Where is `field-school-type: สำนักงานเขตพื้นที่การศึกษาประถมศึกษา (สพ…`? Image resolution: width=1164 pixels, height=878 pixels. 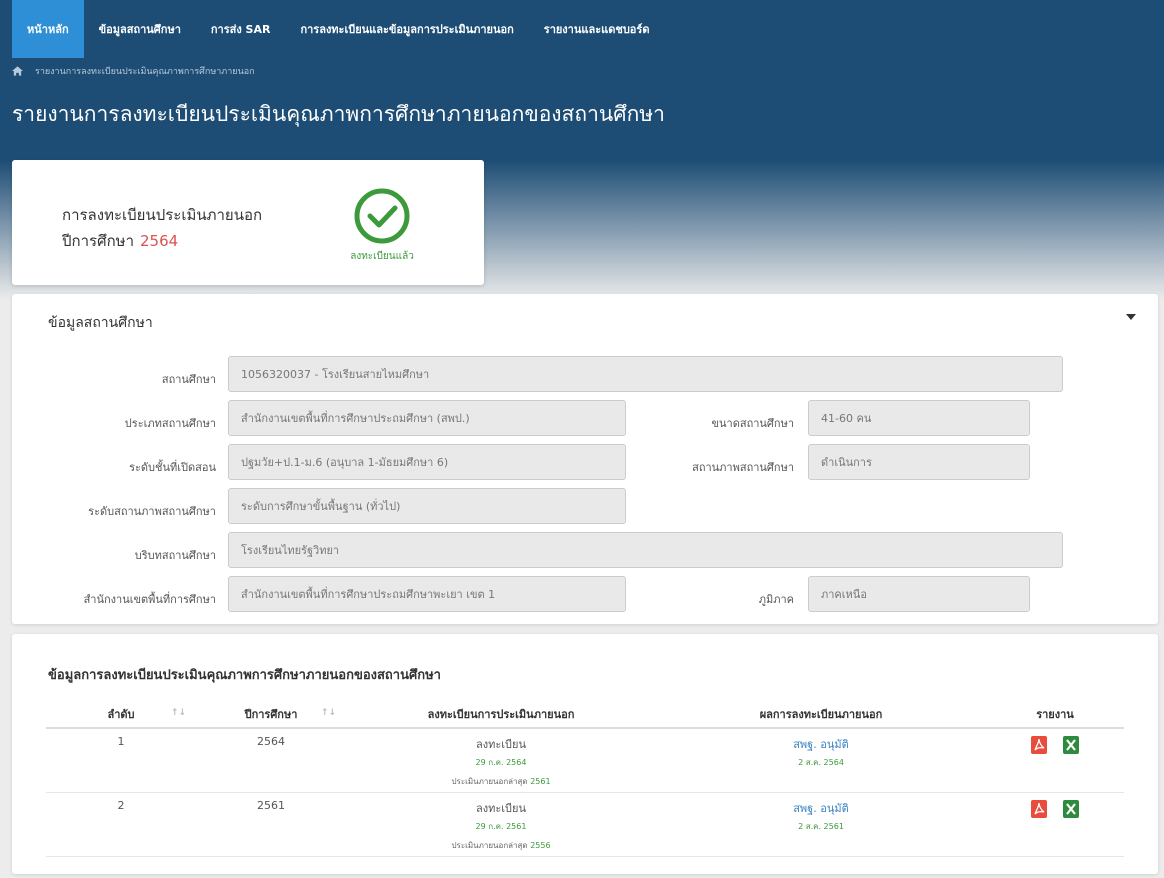
field-school-type: สำนักงานเขตพื้นที่การศึกษาประถมศึกษา (สพ… is located at coordinates (427, 418).